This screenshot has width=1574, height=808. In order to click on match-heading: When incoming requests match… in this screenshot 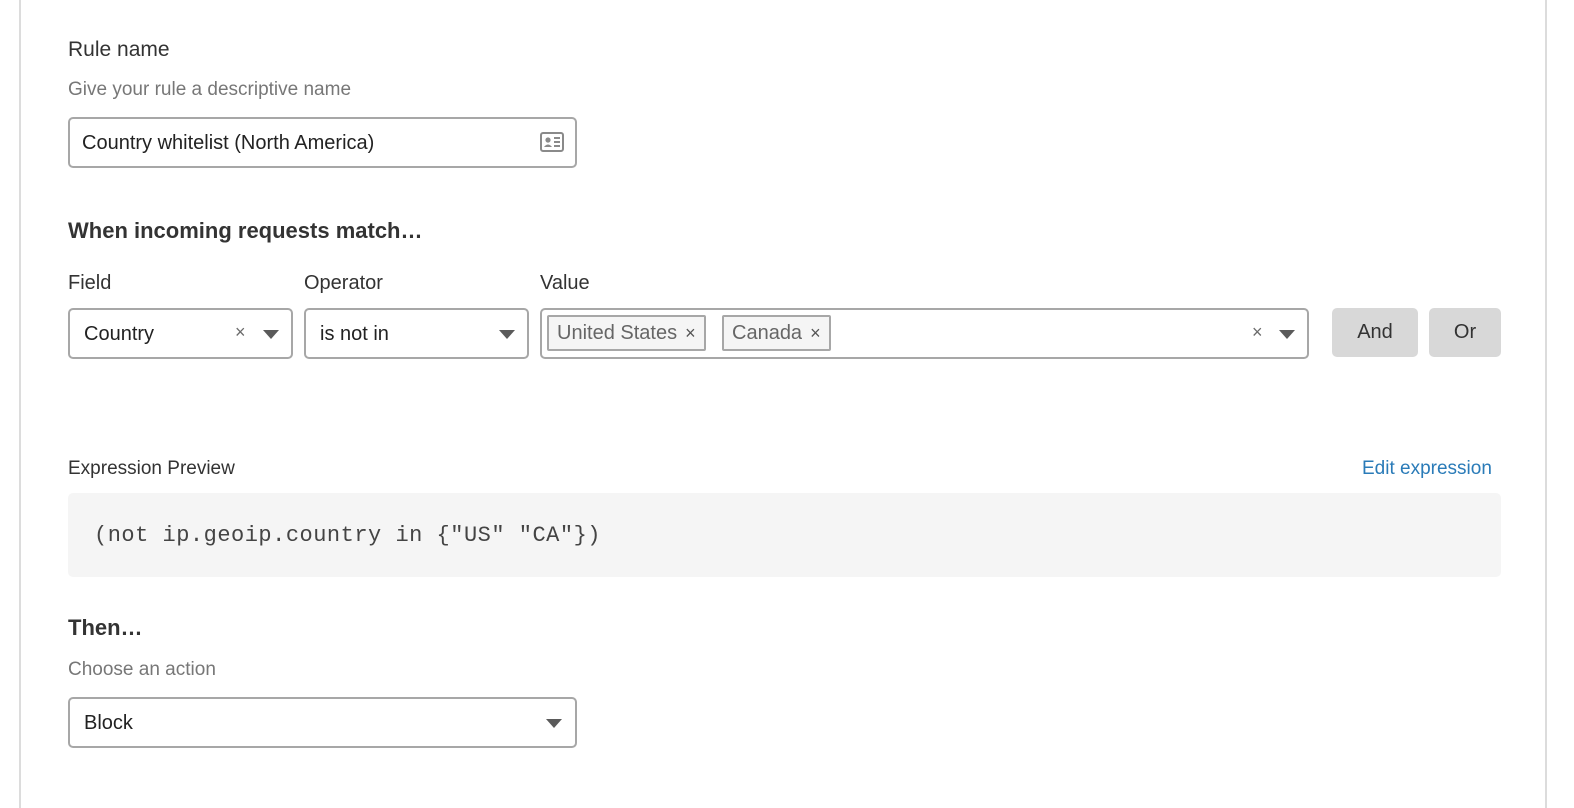, I will do `click(245, 230)`.